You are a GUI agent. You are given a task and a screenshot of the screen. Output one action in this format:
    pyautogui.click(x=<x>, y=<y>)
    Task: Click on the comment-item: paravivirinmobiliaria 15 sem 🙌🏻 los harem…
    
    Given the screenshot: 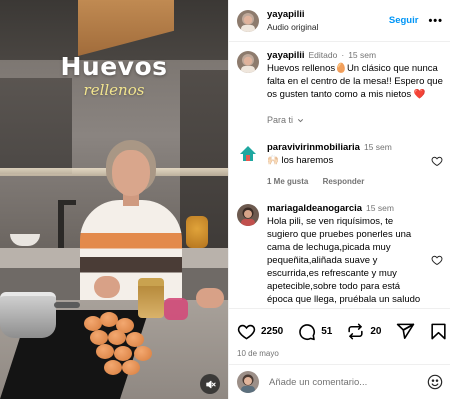 What is the action you would take?
    pyautogui.click(x=340, y=164)
    